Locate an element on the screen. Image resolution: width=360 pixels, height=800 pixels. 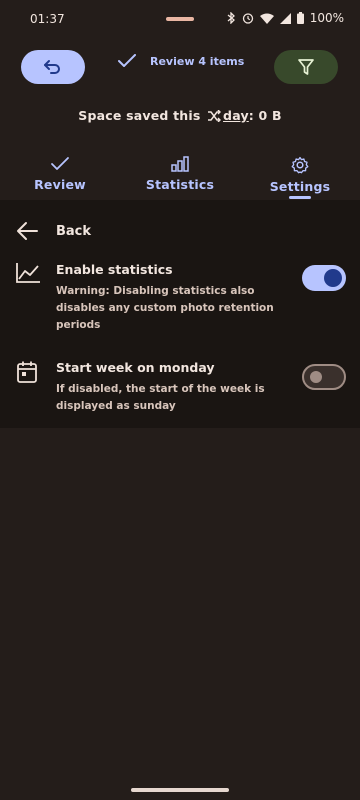
period-selector: day is located at coordinates (236, 115).